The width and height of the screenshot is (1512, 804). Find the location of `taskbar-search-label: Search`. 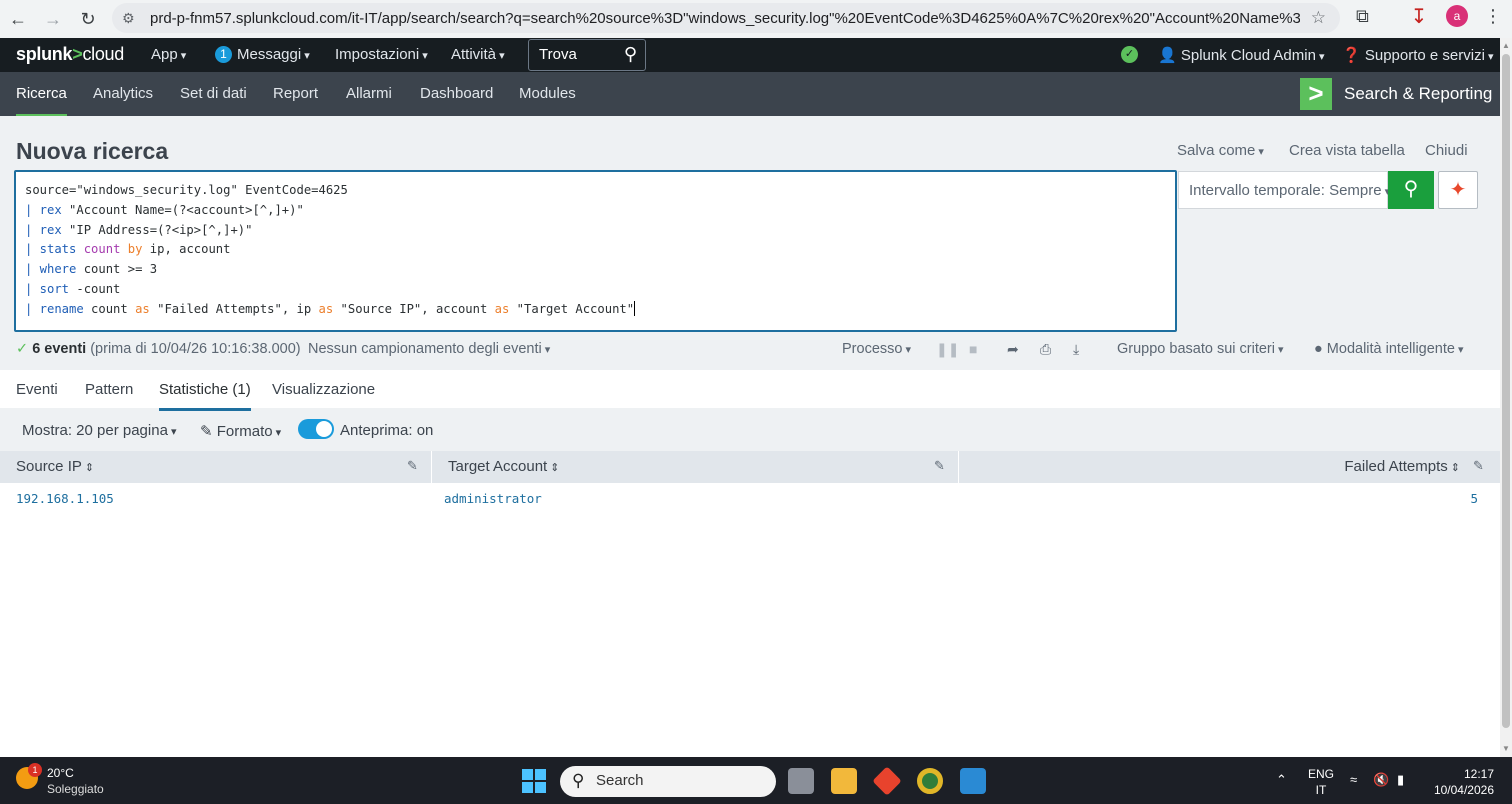

taskbar-search-label: Search is located at coordinates (620, 780).